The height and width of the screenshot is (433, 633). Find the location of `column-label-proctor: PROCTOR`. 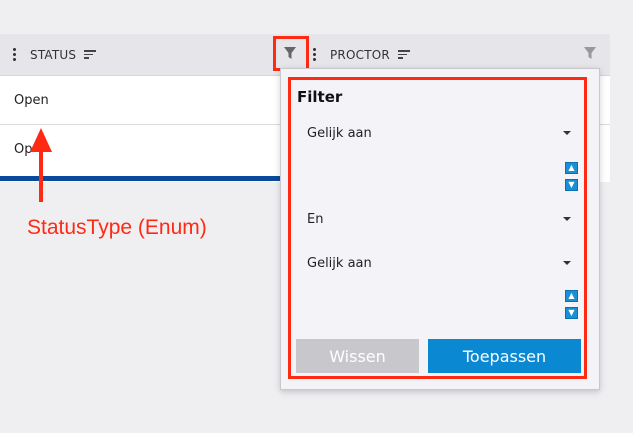

column-label-proctor: PROCTOR is located at coordinates (360, 54).